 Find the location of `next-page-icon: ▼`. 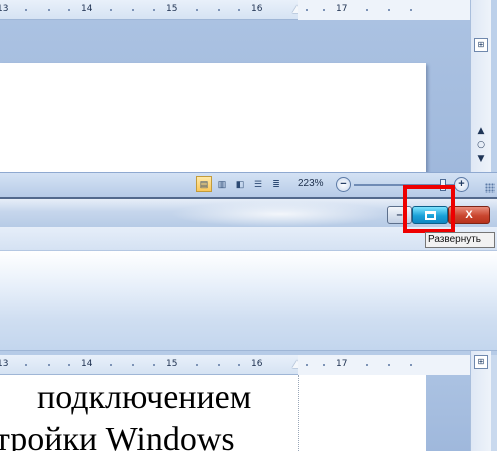

next-page-icon: ▼ is located at coordinates (481, 159).